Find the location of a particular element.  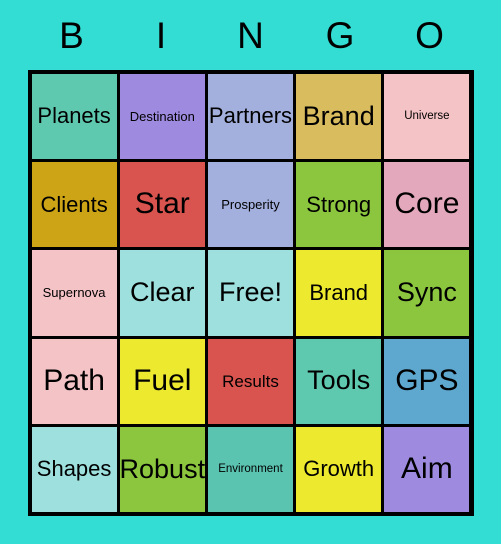

bingo-cell: Clear is located at coordinates (162, 293).